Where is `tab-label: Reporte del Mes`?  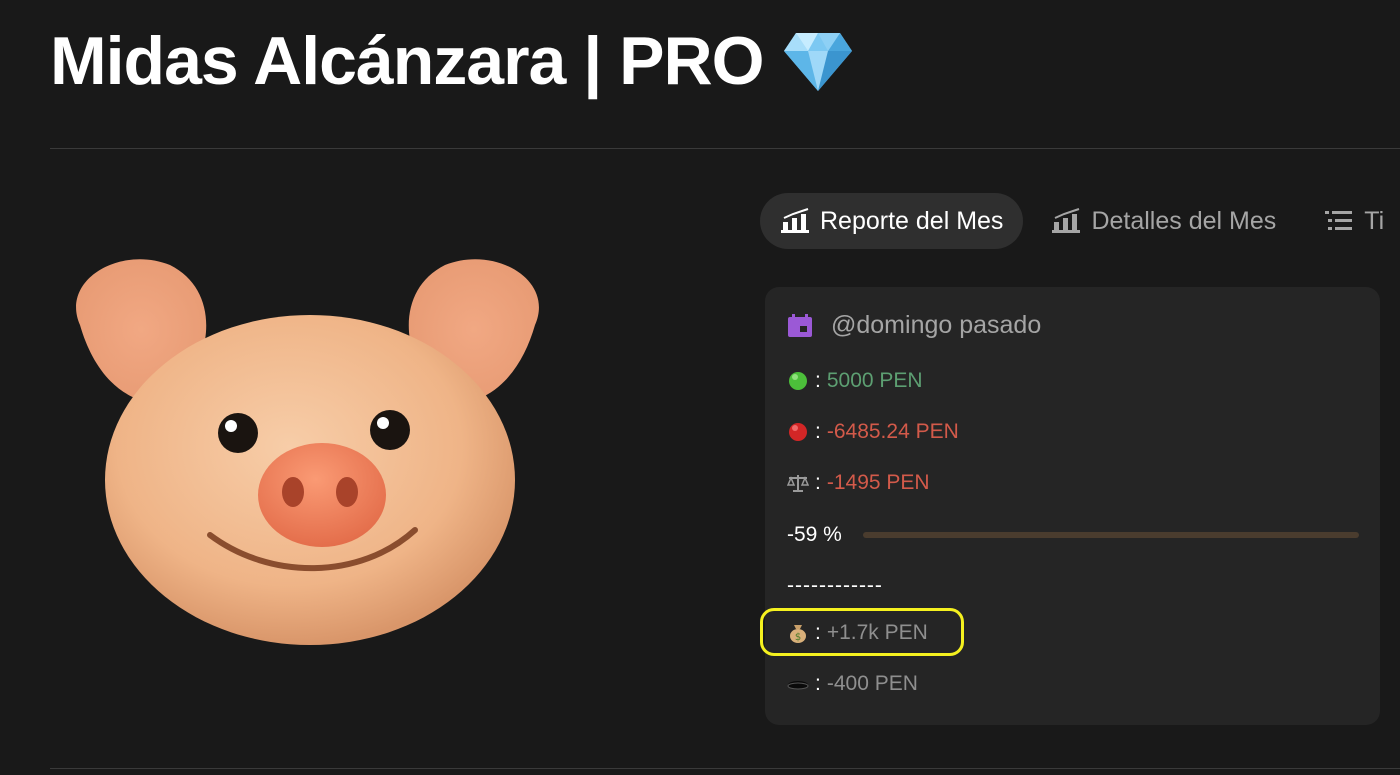
tab-label: Reporte del Mes is located at coordinates (912, 220).